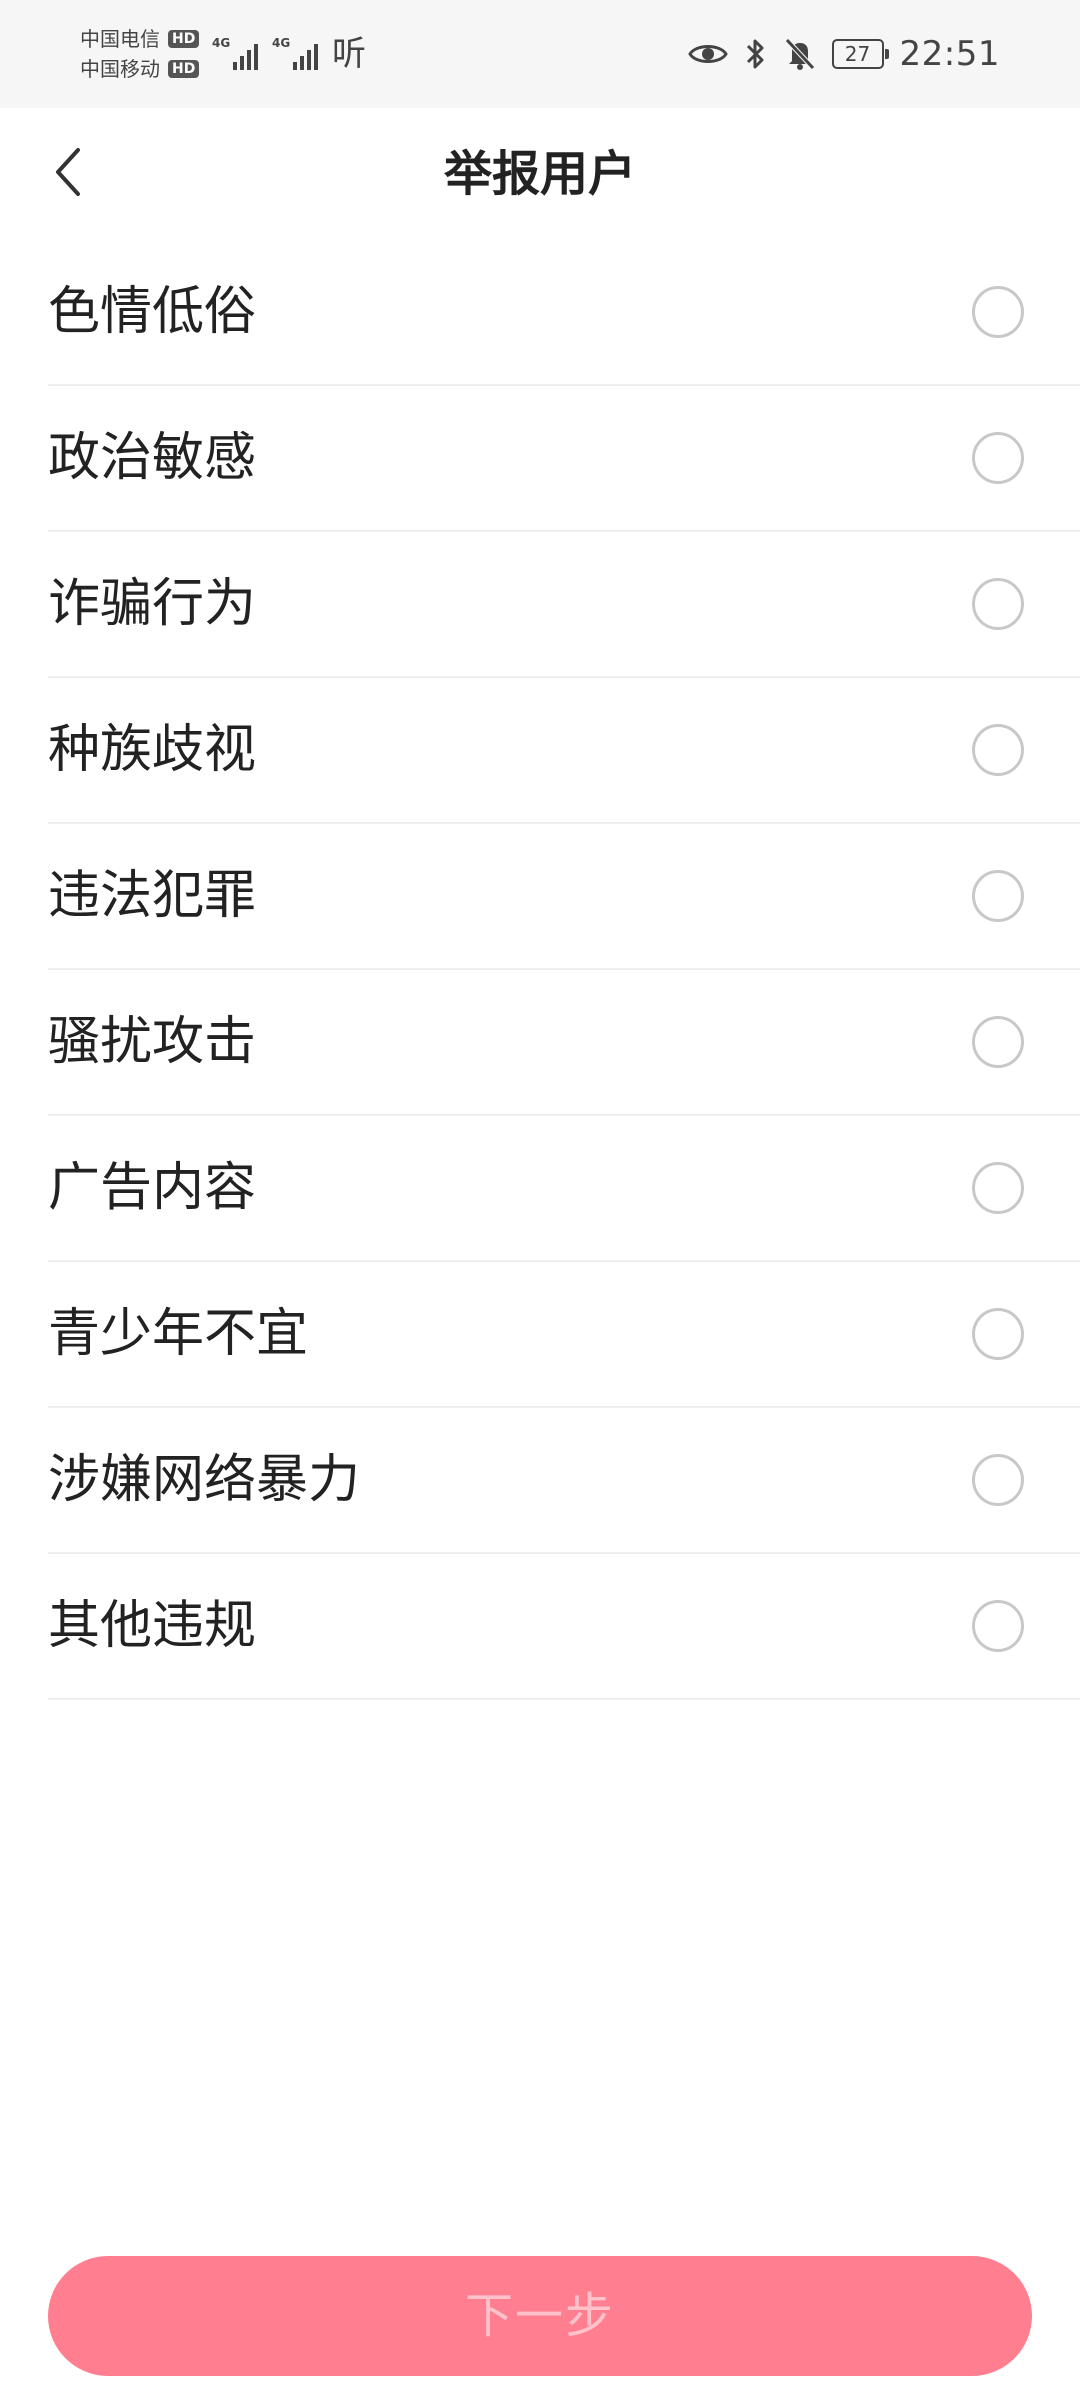 The height and width of the screenshot is (2400, 1080). What do you see at coordinates (564, 751) in the screenshot?
I see `report-option: 种族歧视` at bounding box center [564, 751].